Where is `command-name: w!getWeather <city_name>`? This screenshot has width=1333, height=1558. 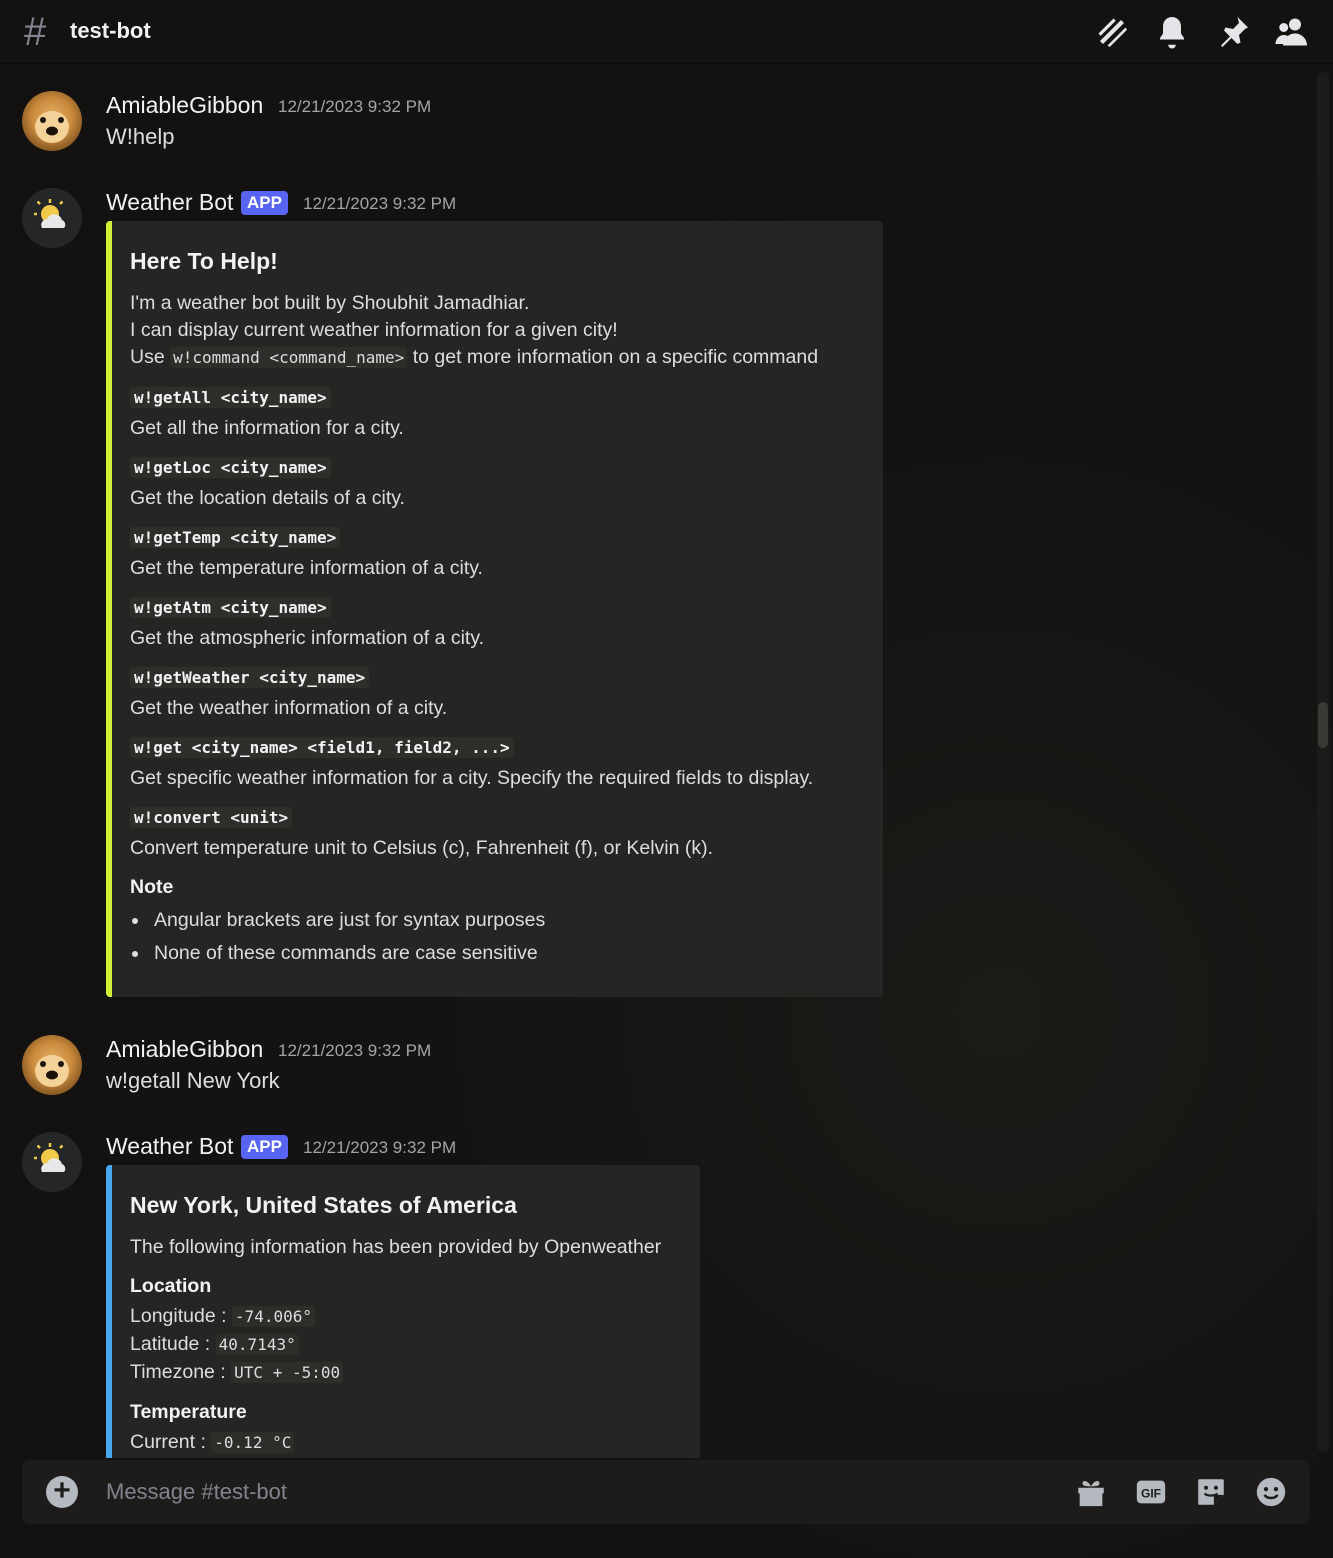 command-name: w!getWeather <city_name> is located at coordinates (250, 677).